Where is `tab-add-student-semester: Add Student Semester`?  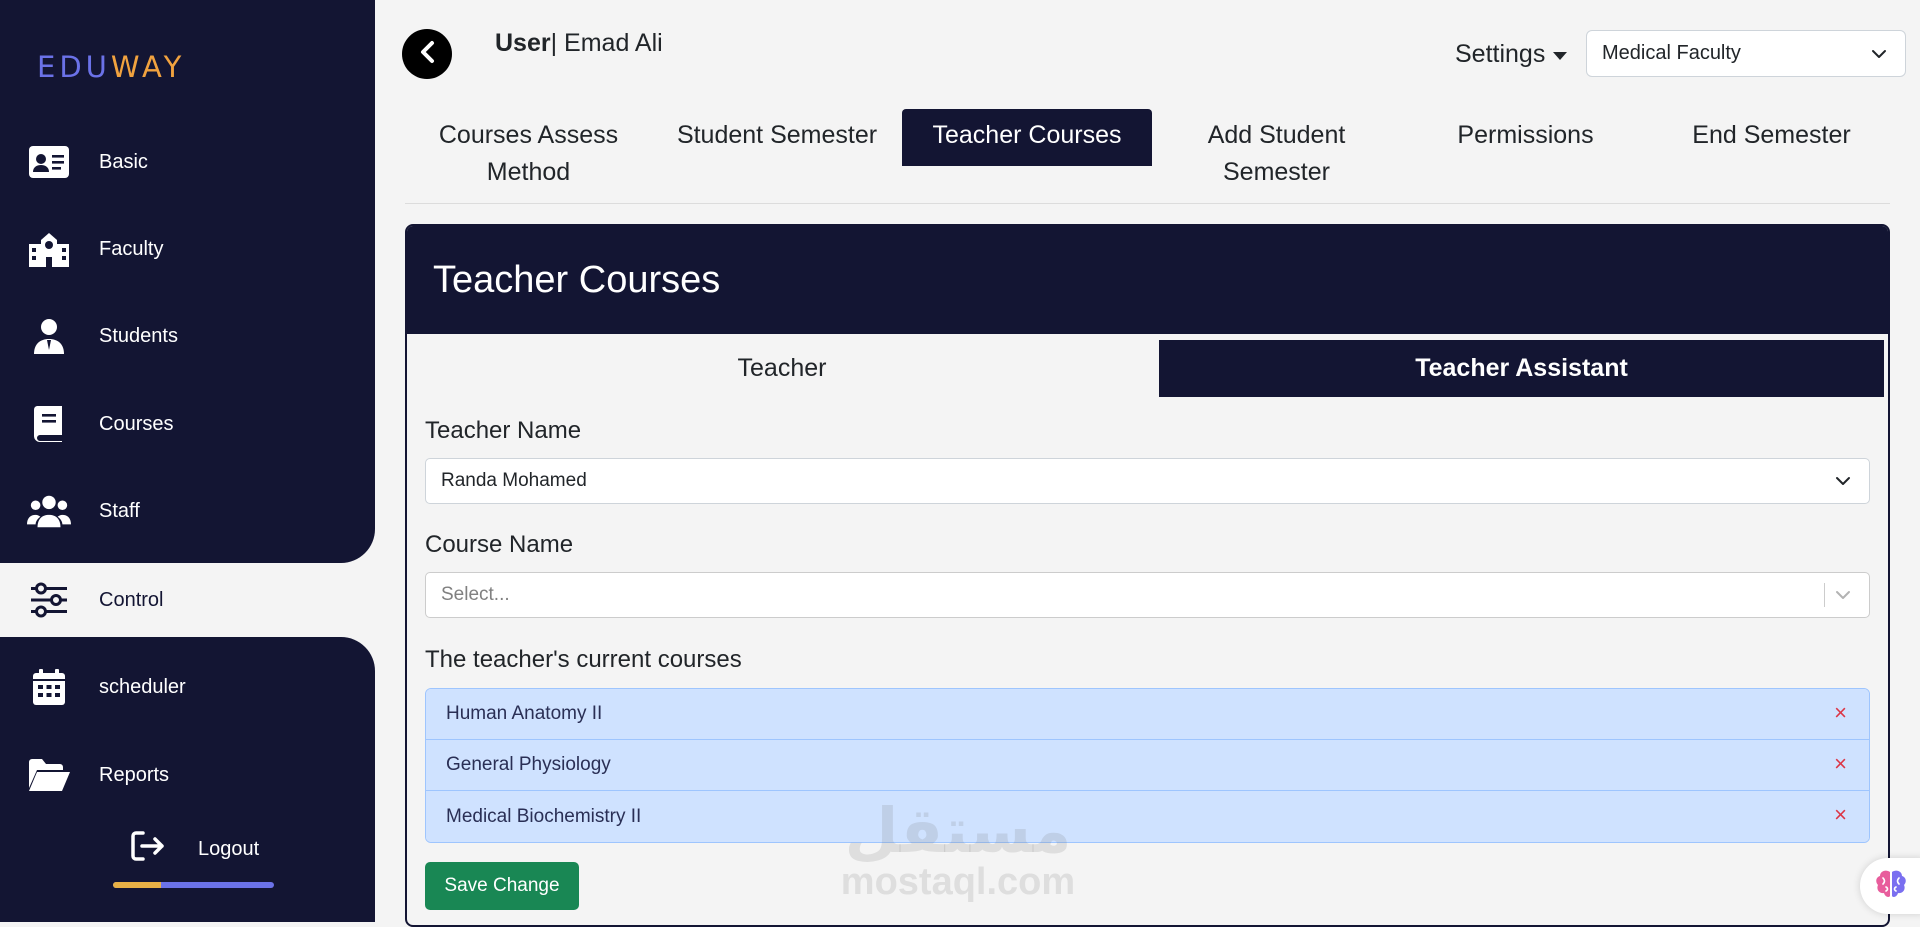 tab-add-student-semester: Add Student Semester is located at coordinates (1276, 147).